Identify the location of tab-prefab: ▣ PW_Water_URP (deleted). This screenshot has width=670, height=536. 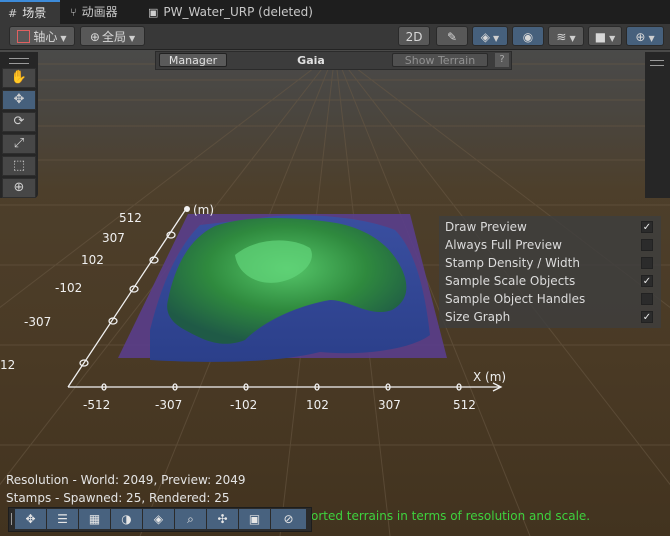
(230, 12).